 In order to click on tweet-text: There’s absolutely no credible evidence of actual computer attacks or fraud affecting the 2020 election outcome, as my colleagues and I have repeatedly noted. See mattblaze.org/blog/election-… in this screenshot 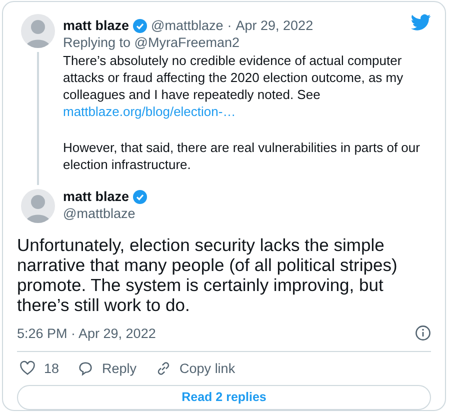, I will do `click(233, 86)`.